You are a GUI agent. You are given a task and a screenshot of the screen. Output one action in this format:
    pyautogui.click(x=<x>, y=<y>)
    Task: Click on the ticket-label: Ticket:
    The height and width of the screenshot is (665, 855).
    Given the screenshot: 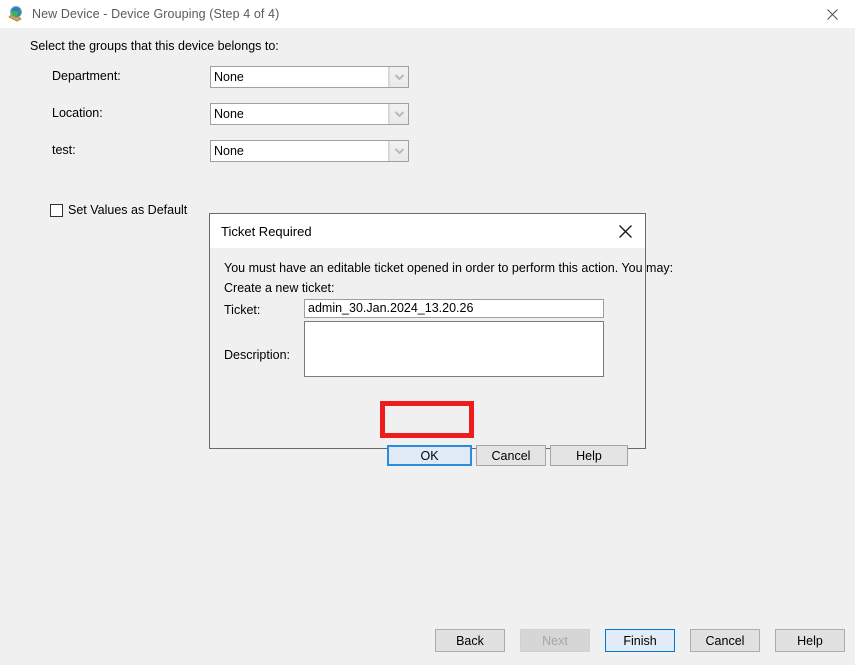 What is the action you would take?
    pyautogui.click(x=242, y=310)
    